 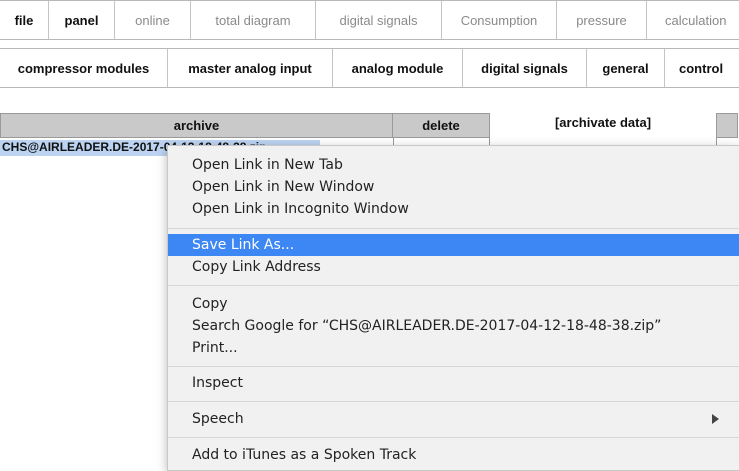 What do you see at coordinates (453, 267) in the screenshot?
I see `menu-item-copy-link-address: Copy Link Address` at bounding box center [453, 267].